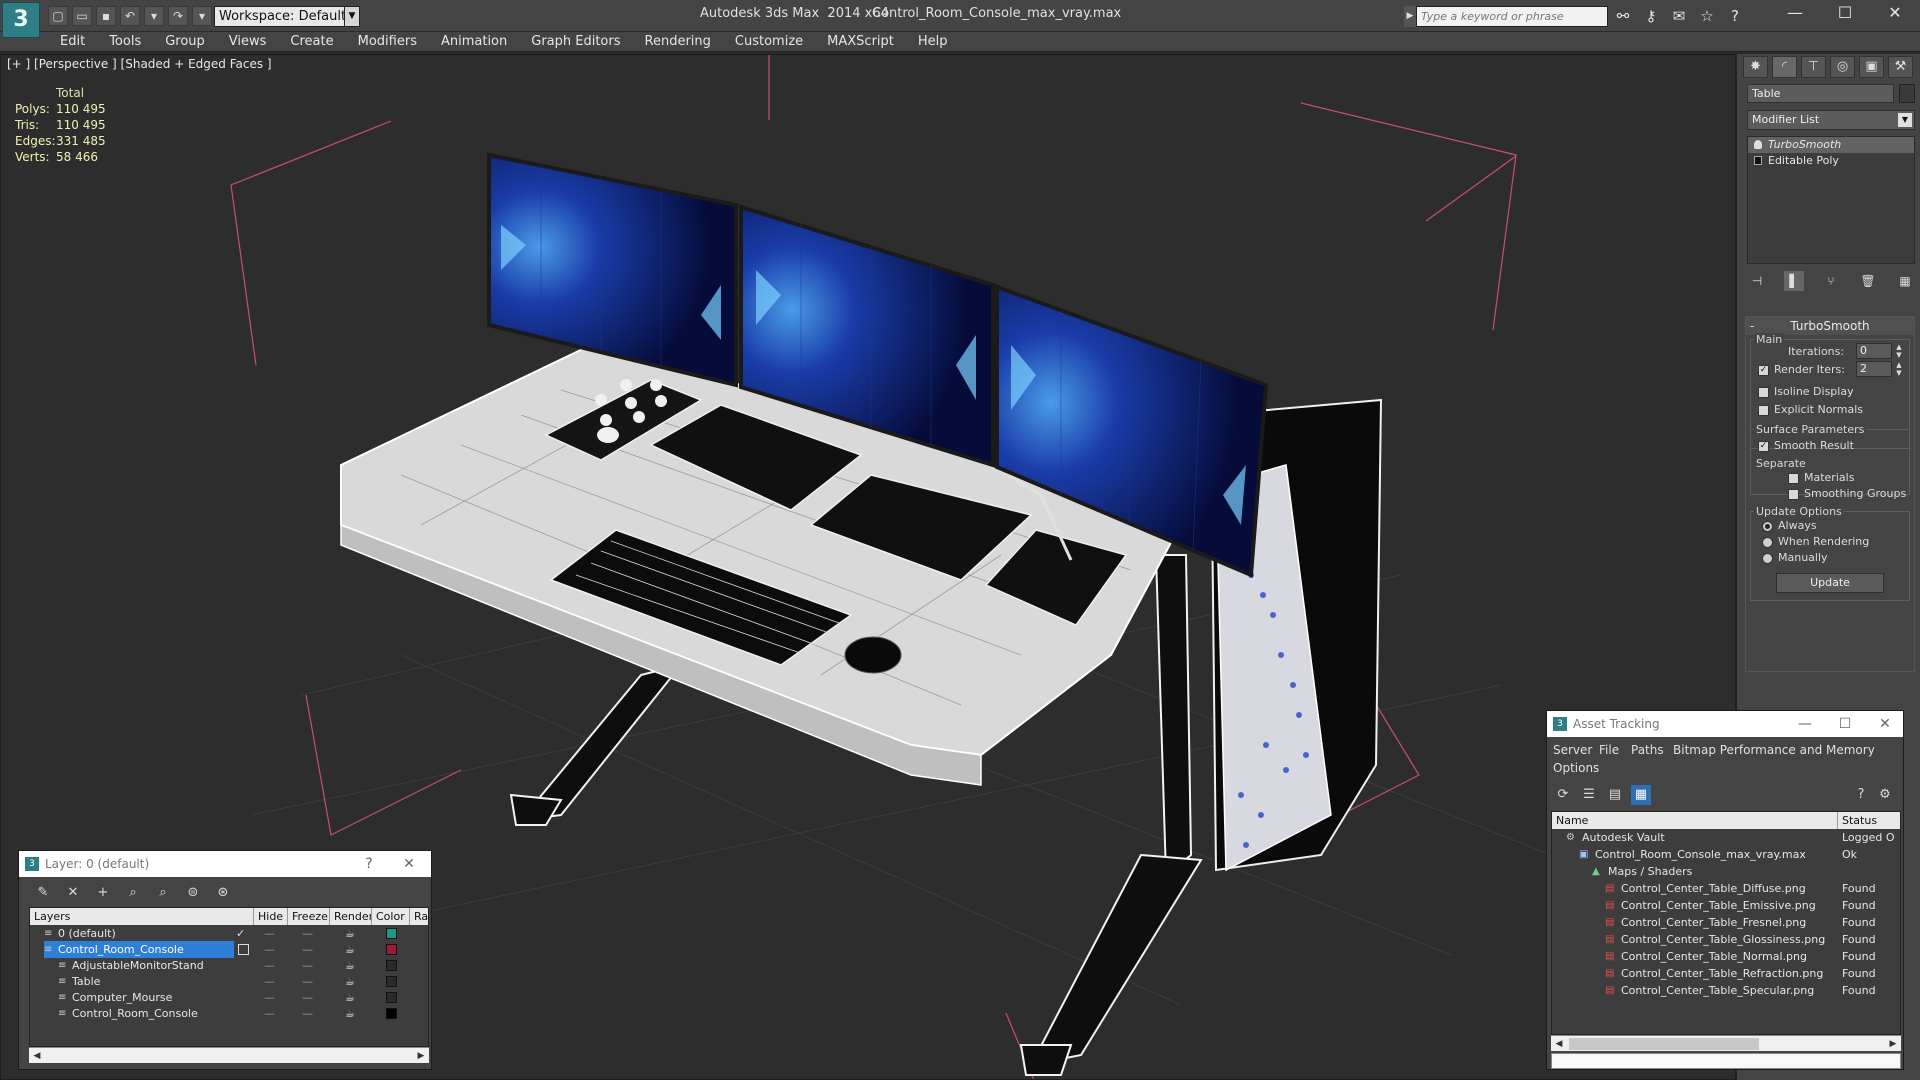  Describe the element at coordinates (1512, 16) in the screenshot. I see `search-input: Type a keyword or phrase` at that location.